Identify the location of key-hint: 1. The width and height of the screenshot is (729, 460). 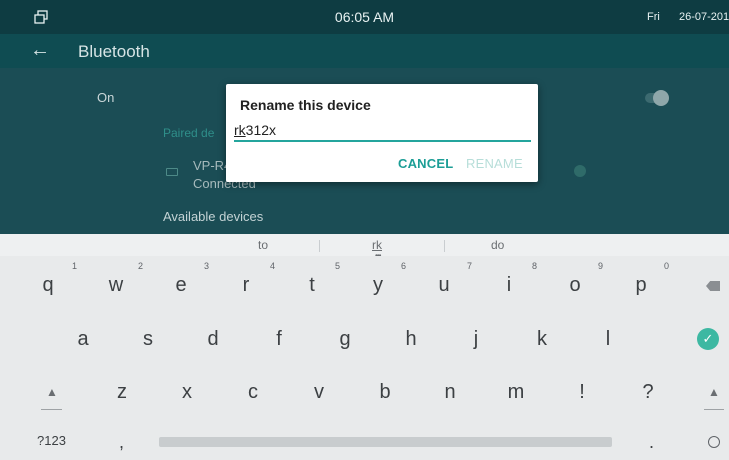
(75, 266).